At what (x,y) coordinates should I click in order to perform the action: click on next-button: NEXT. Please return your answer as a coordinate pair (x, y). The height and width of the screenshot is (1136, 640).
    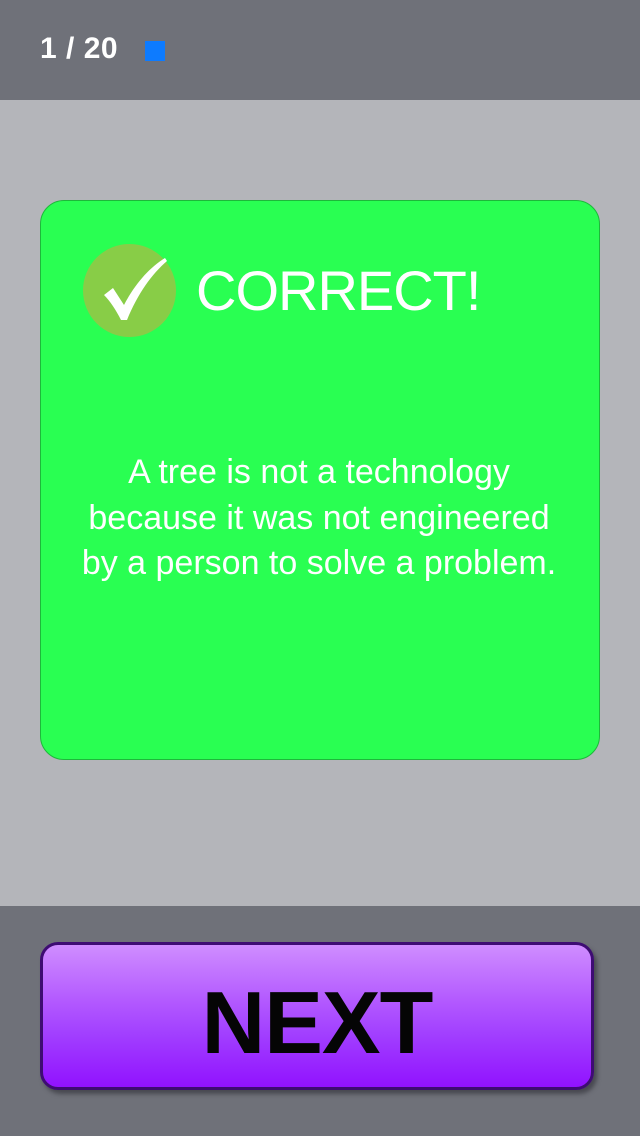
    Looking at the image, I should click on (317, 1016).